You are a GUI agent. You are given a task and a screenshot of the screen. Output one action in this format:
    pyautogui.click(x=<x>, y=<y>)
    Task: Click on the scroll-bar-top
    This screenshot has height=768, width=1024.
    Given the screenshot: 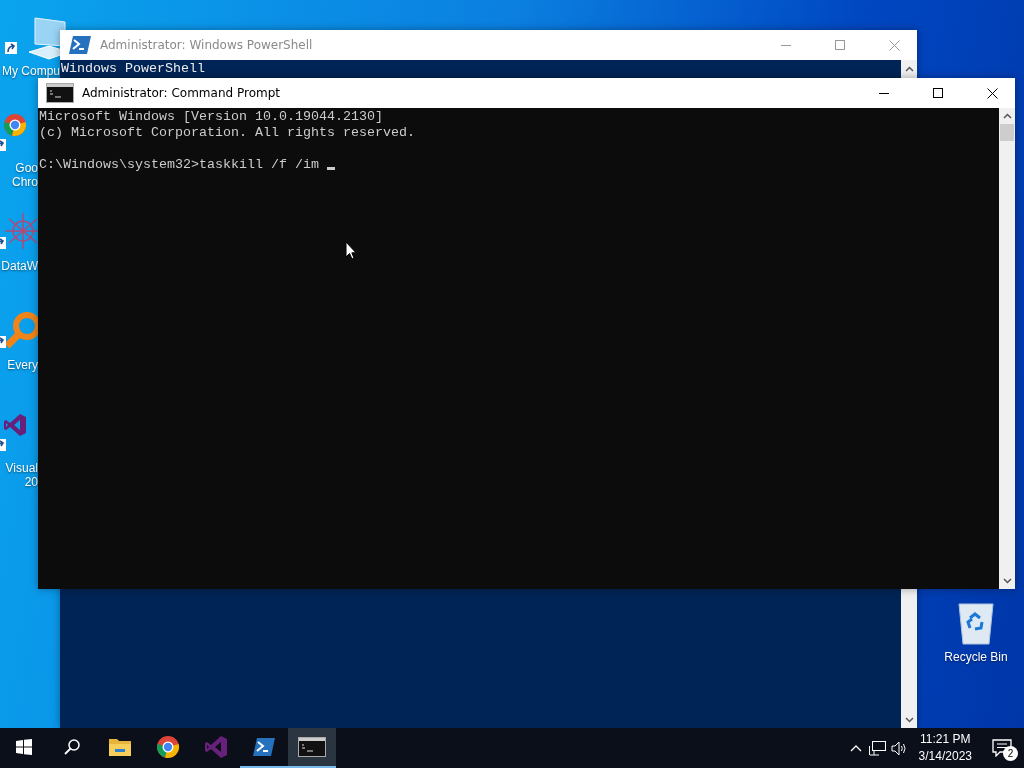 What is the action you would take?
    pyautogui.click(x=909, y=69)
    